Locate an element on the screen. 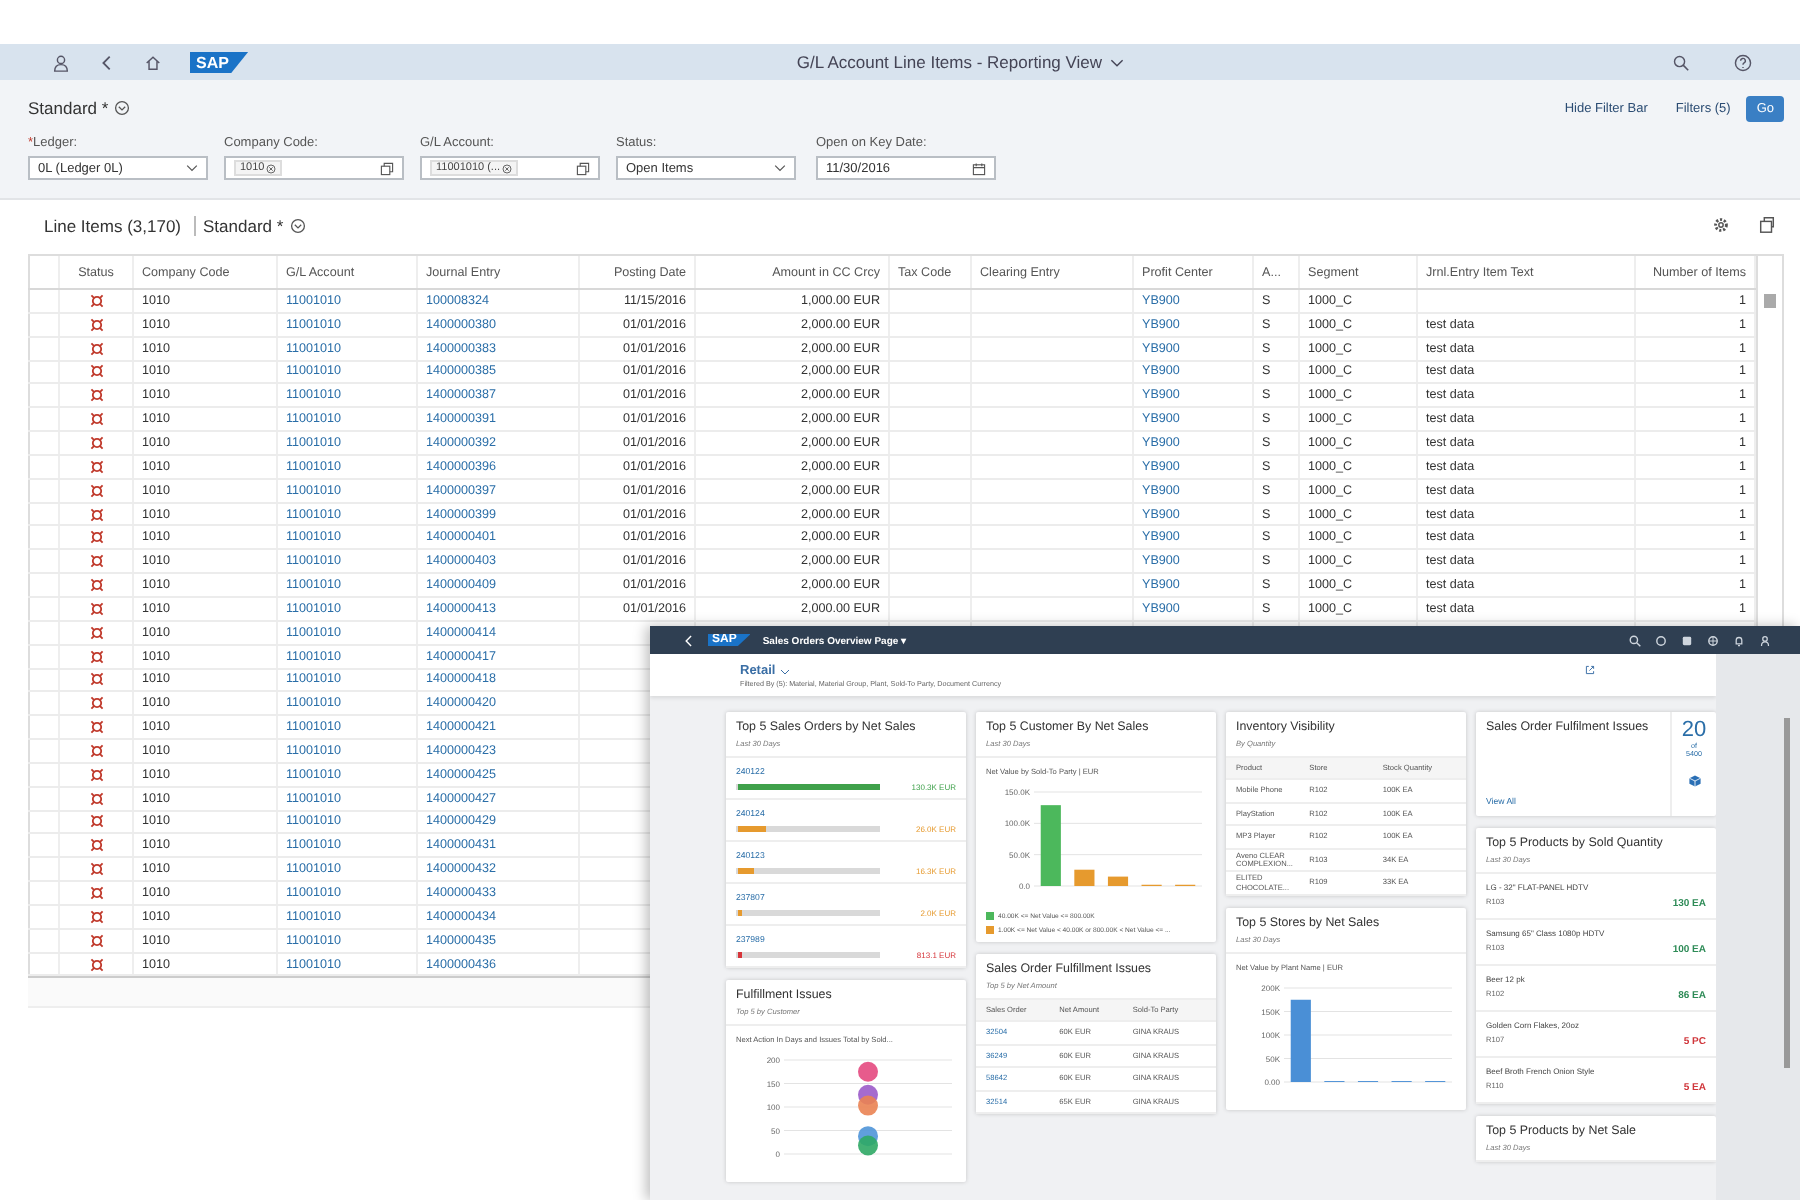  sap-logo: SAP is located at coordinates (219, 62).